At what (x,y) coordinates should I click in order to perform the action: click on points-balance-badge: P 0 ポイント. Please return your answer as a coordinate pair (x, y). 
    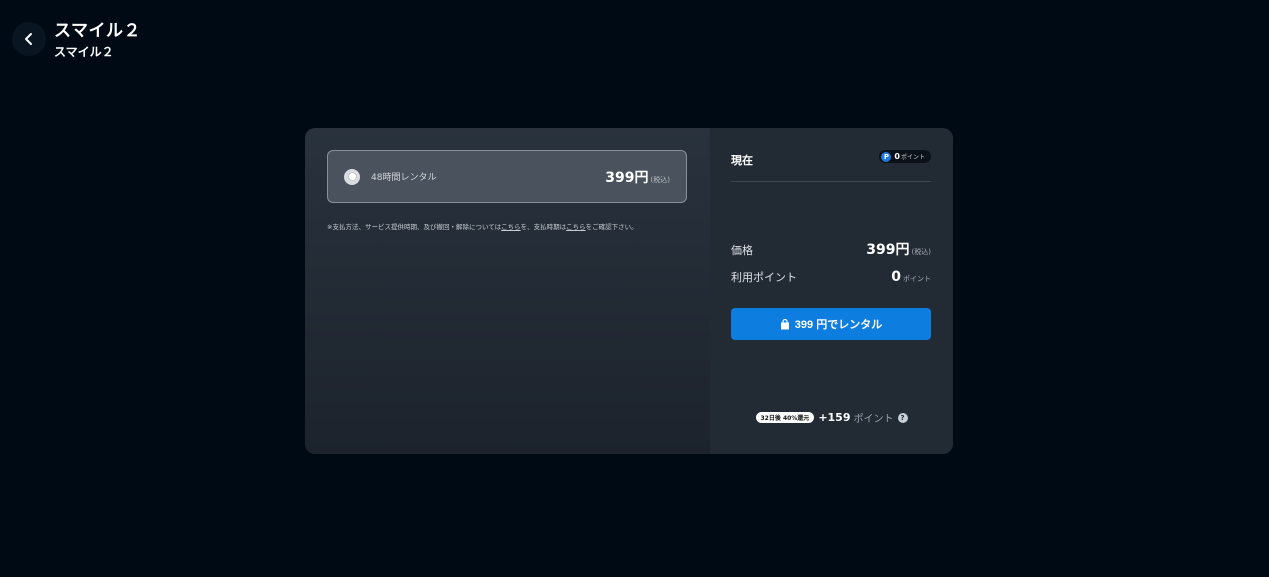
    Looking at the image, I should click on (905, 156).